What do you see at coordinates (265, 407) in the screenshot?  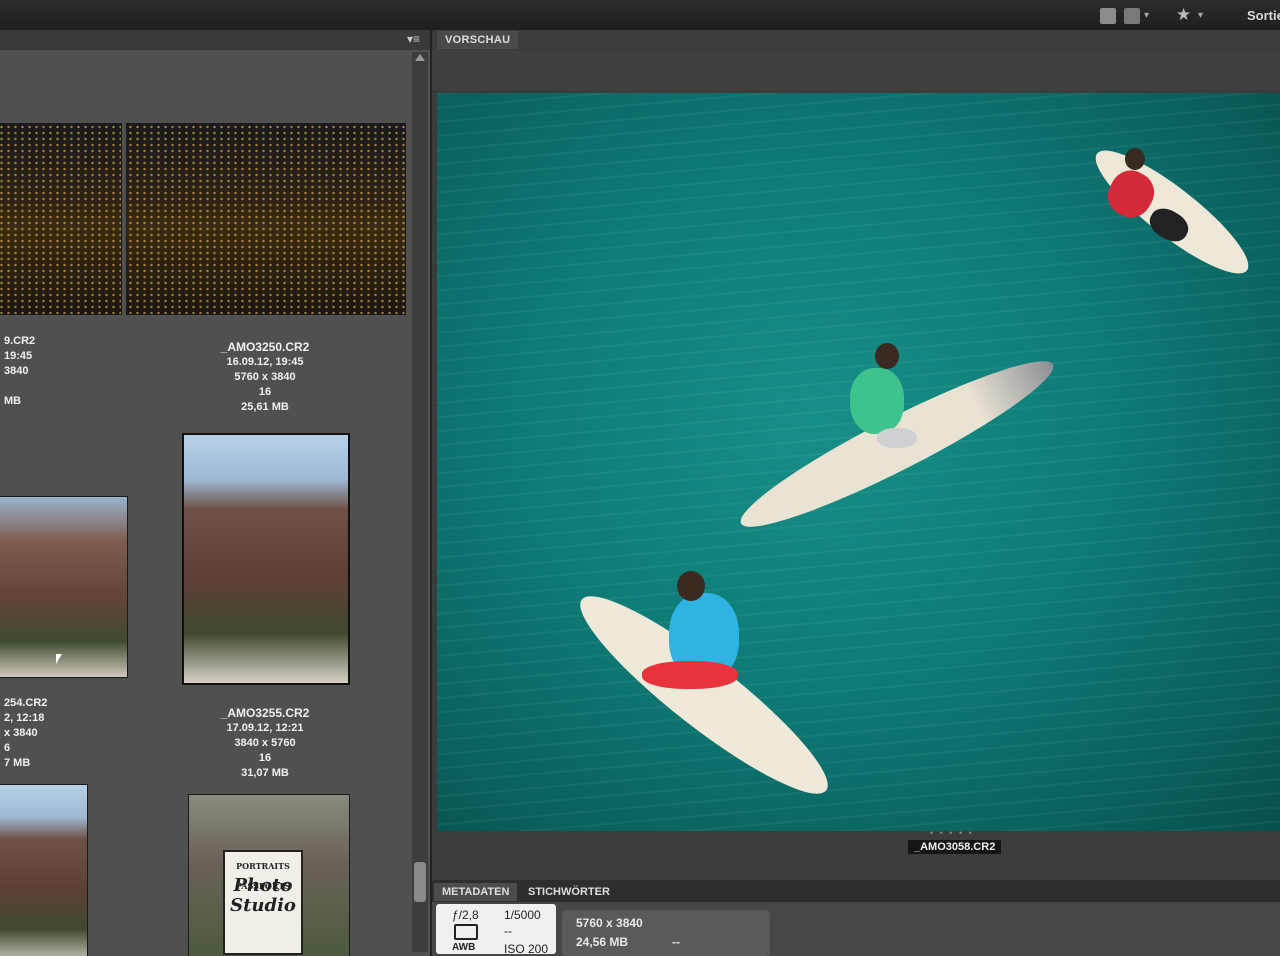 I see `caption-filesize: 25,61 MB` at bounding box center [265, 407].